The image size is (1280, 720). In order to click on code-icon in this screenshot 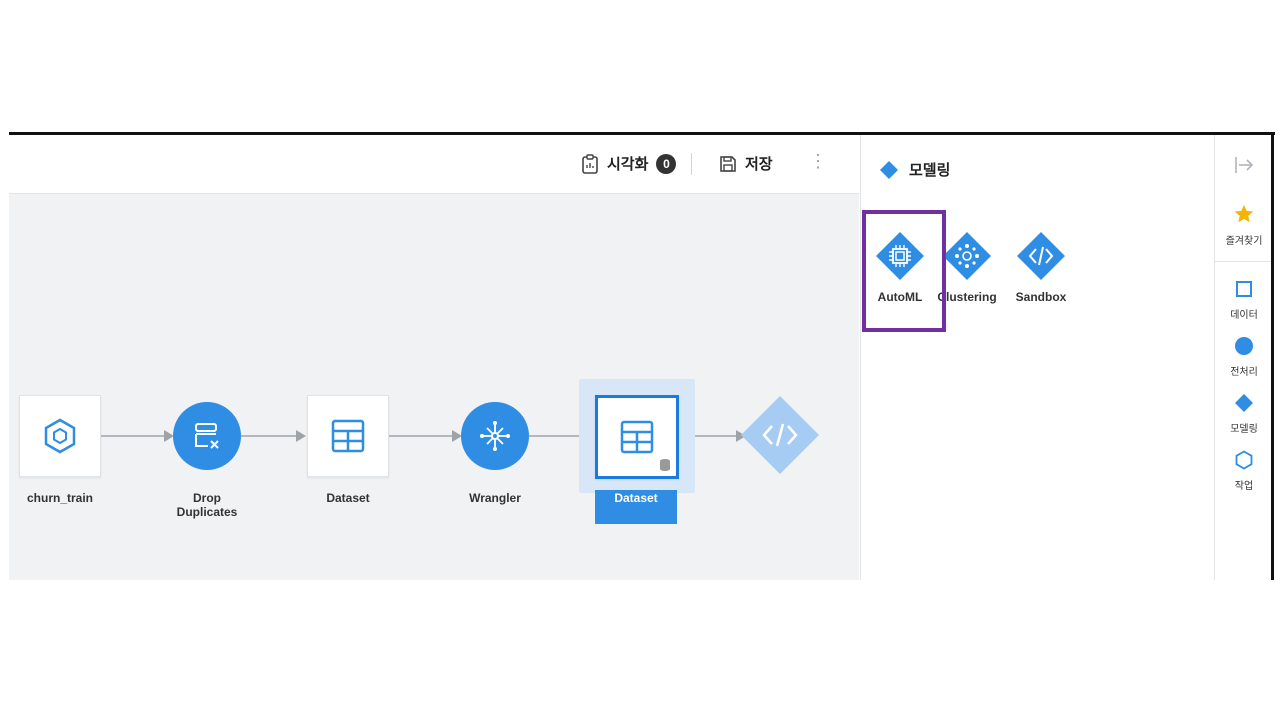, I will do `click(1041, 256)`.